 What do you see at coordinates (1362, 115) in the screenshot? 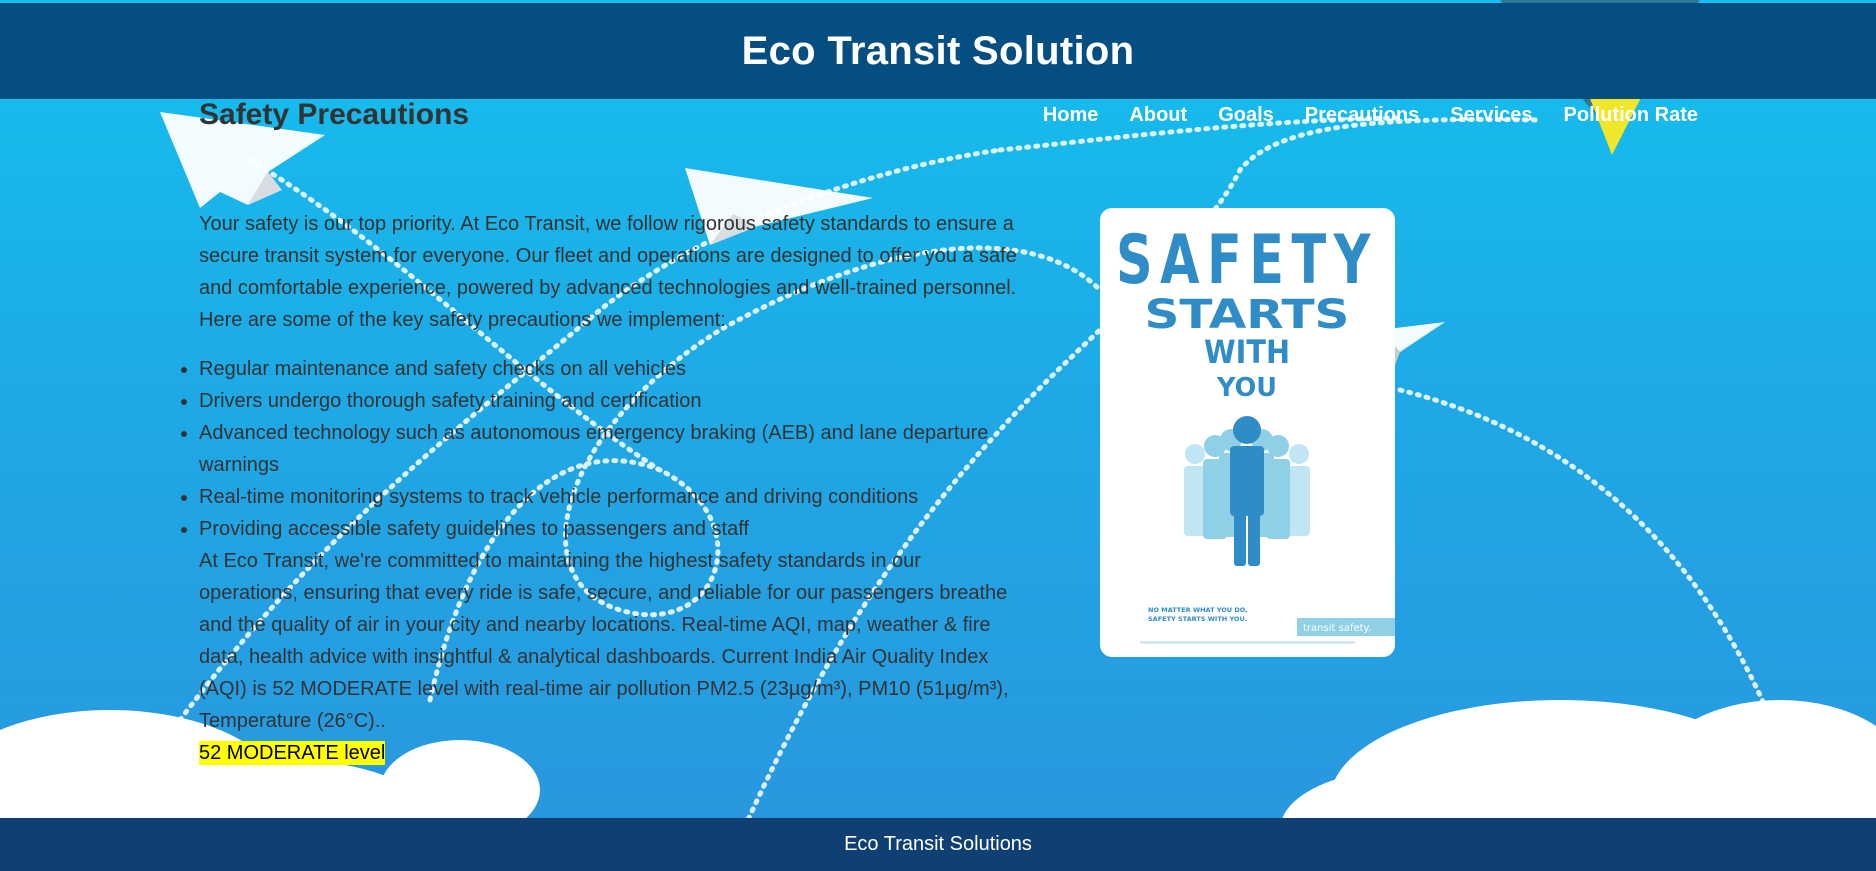
I see `nav-precautions: Precautions` at bounding box center [1362, 115].